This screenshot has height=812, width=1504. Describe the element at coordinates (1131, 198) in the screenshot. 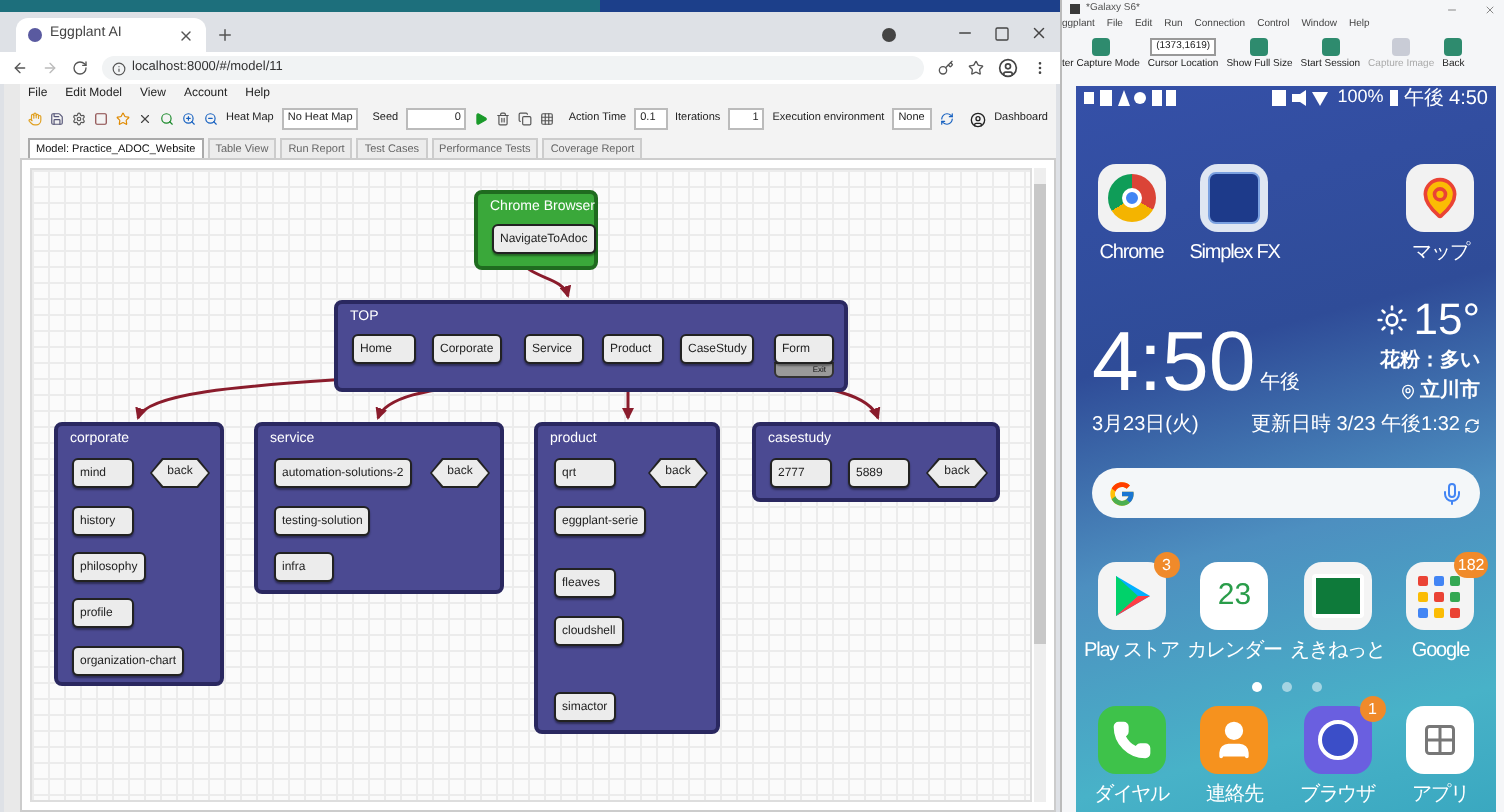

I see `circle-logo-icon` at that location.